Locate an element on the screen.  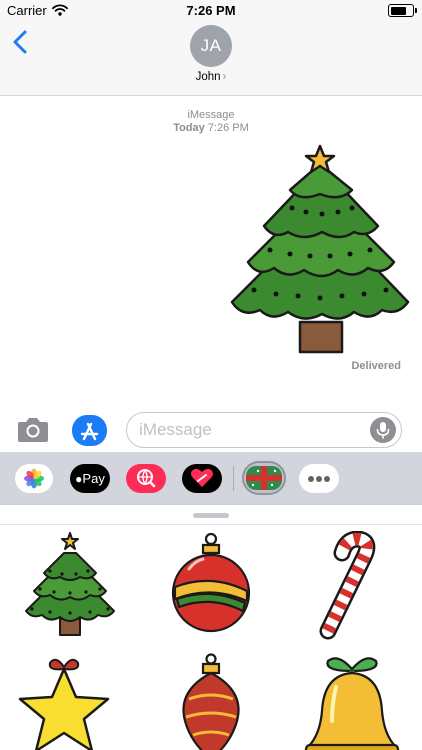
back-chevron-icon is located at coordinates (20, 42).